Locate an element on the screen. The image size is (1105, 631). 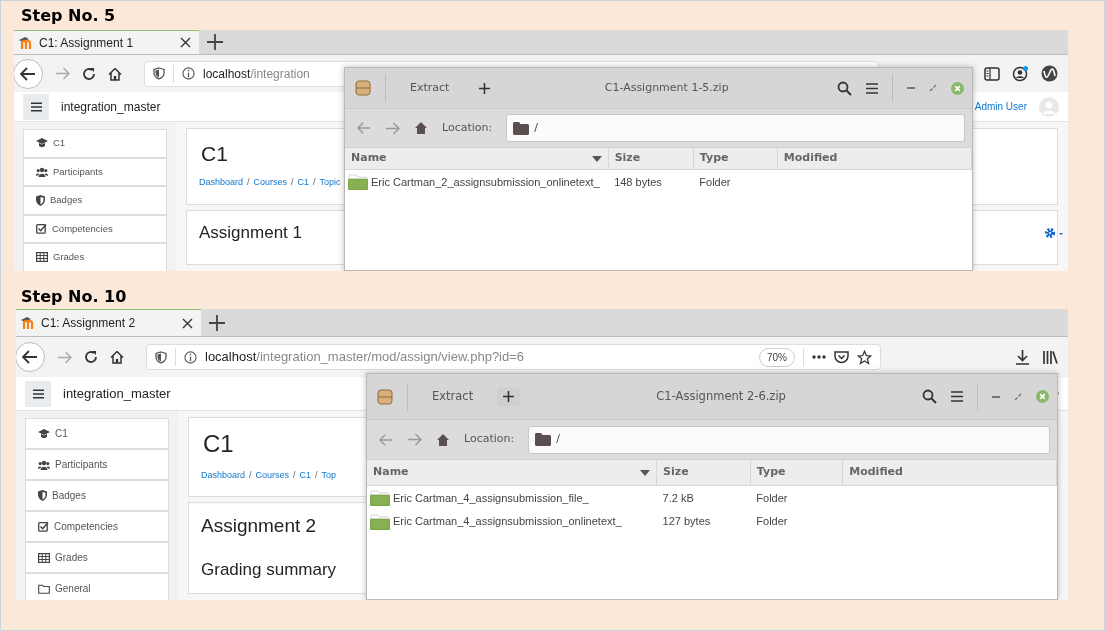
url-text: localhost/integration_master/mod/assign/view.php?id=6 is located at coordinates (365, 357).